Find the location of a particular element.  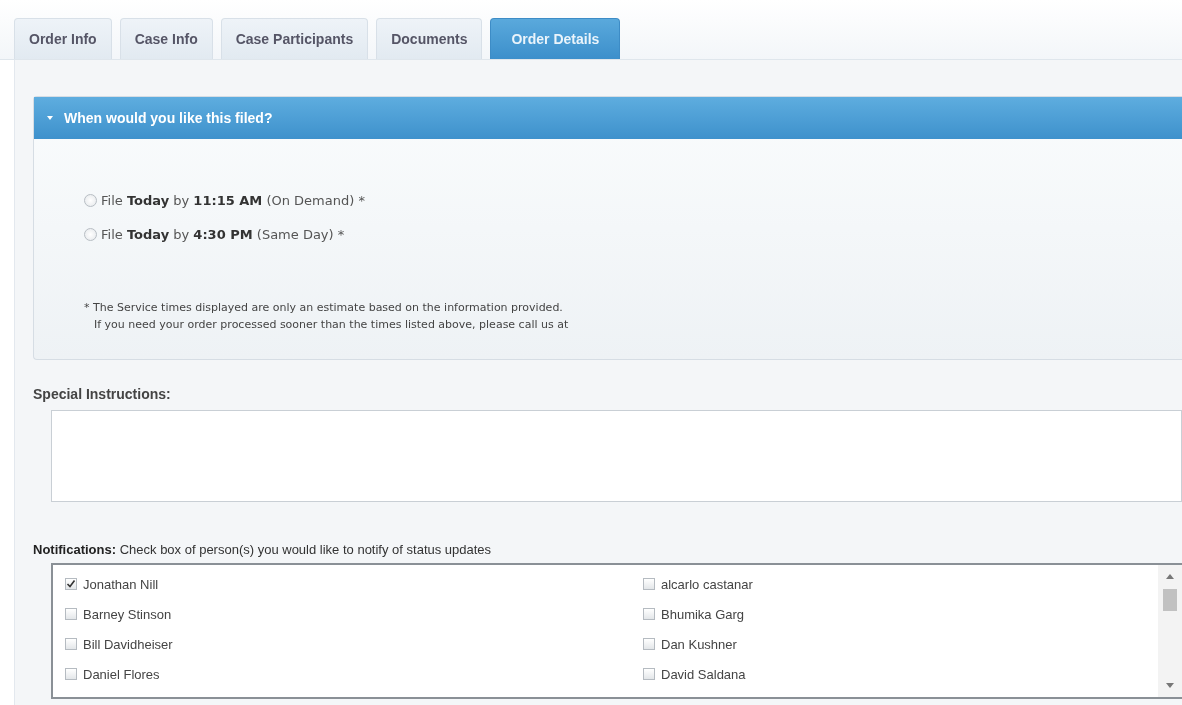

option-label: File Today by 4:30 PM (Same Day) * is located at coordinates (223, 234).